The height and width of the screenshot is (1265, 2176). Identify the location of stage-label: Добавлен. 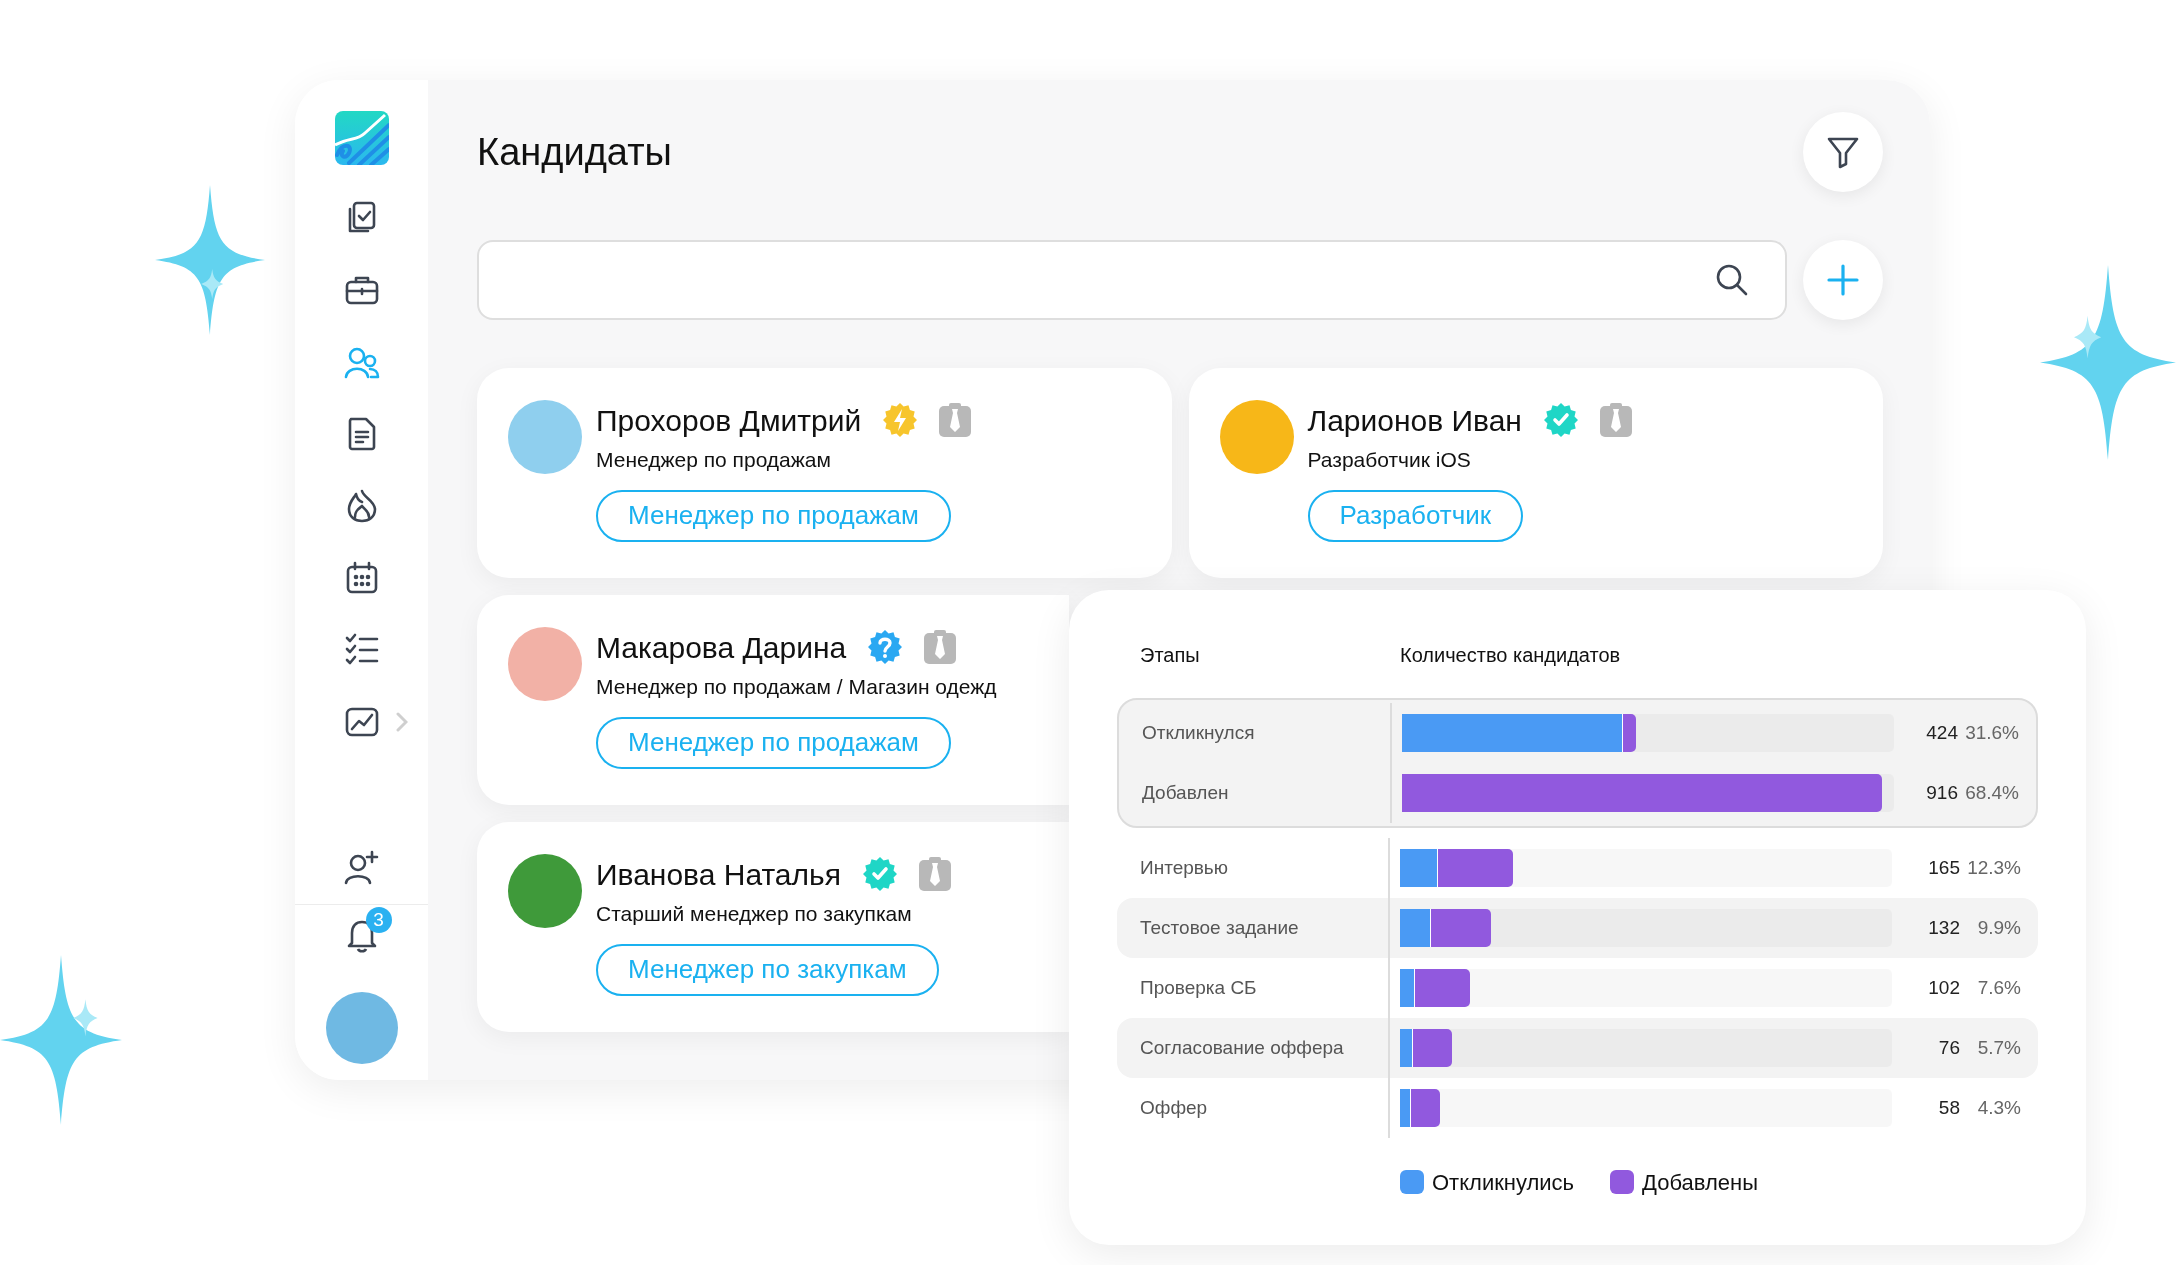
(1185, 792).